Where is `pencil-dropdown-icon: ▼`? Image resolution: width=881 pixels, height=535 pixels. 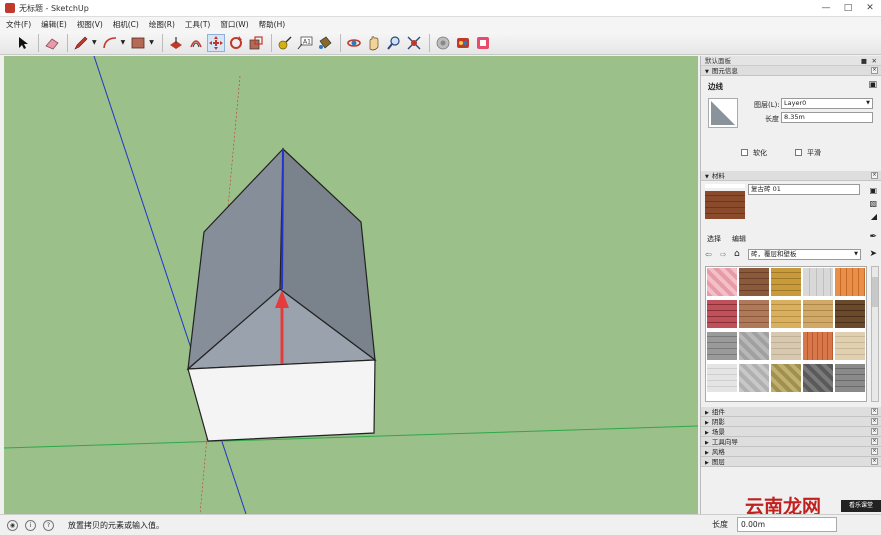
pencil-dropdown-icon: ▼ is located at coordinates (94, 42).